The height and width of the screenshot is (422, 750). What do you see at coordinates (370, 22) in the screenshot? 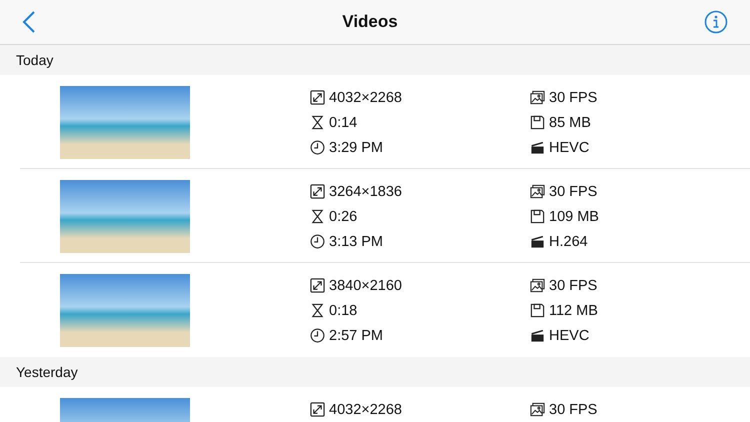
I see `nav-title: Videos` at bounding box center [370, 22].